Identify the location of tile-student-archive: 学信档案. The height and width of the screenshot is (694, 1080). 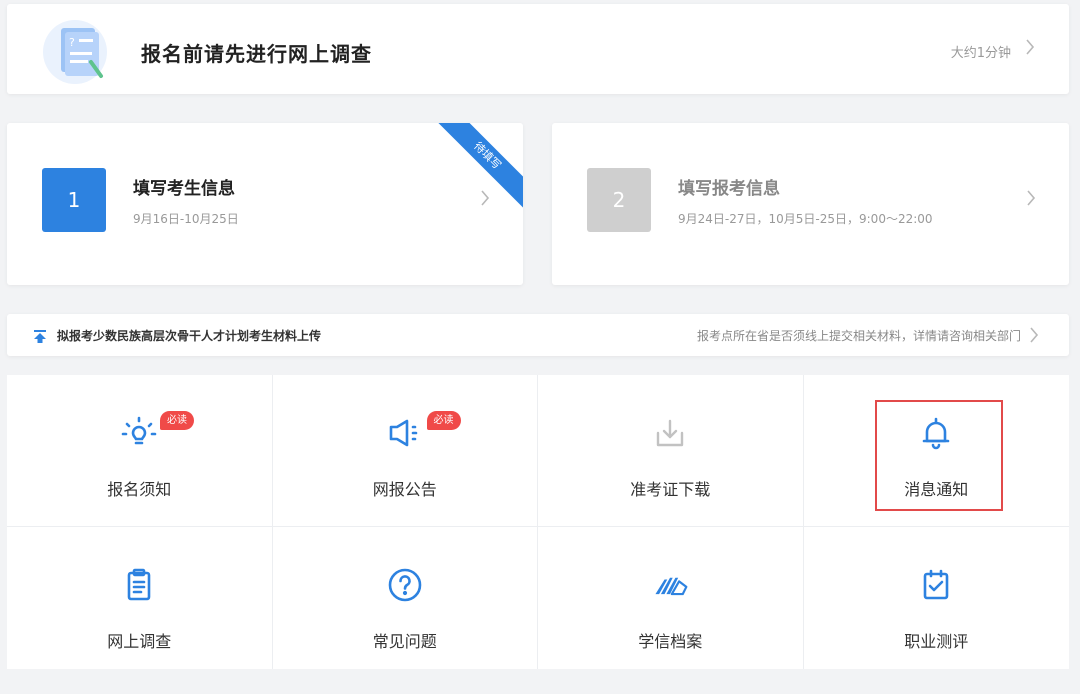
(671, 598).